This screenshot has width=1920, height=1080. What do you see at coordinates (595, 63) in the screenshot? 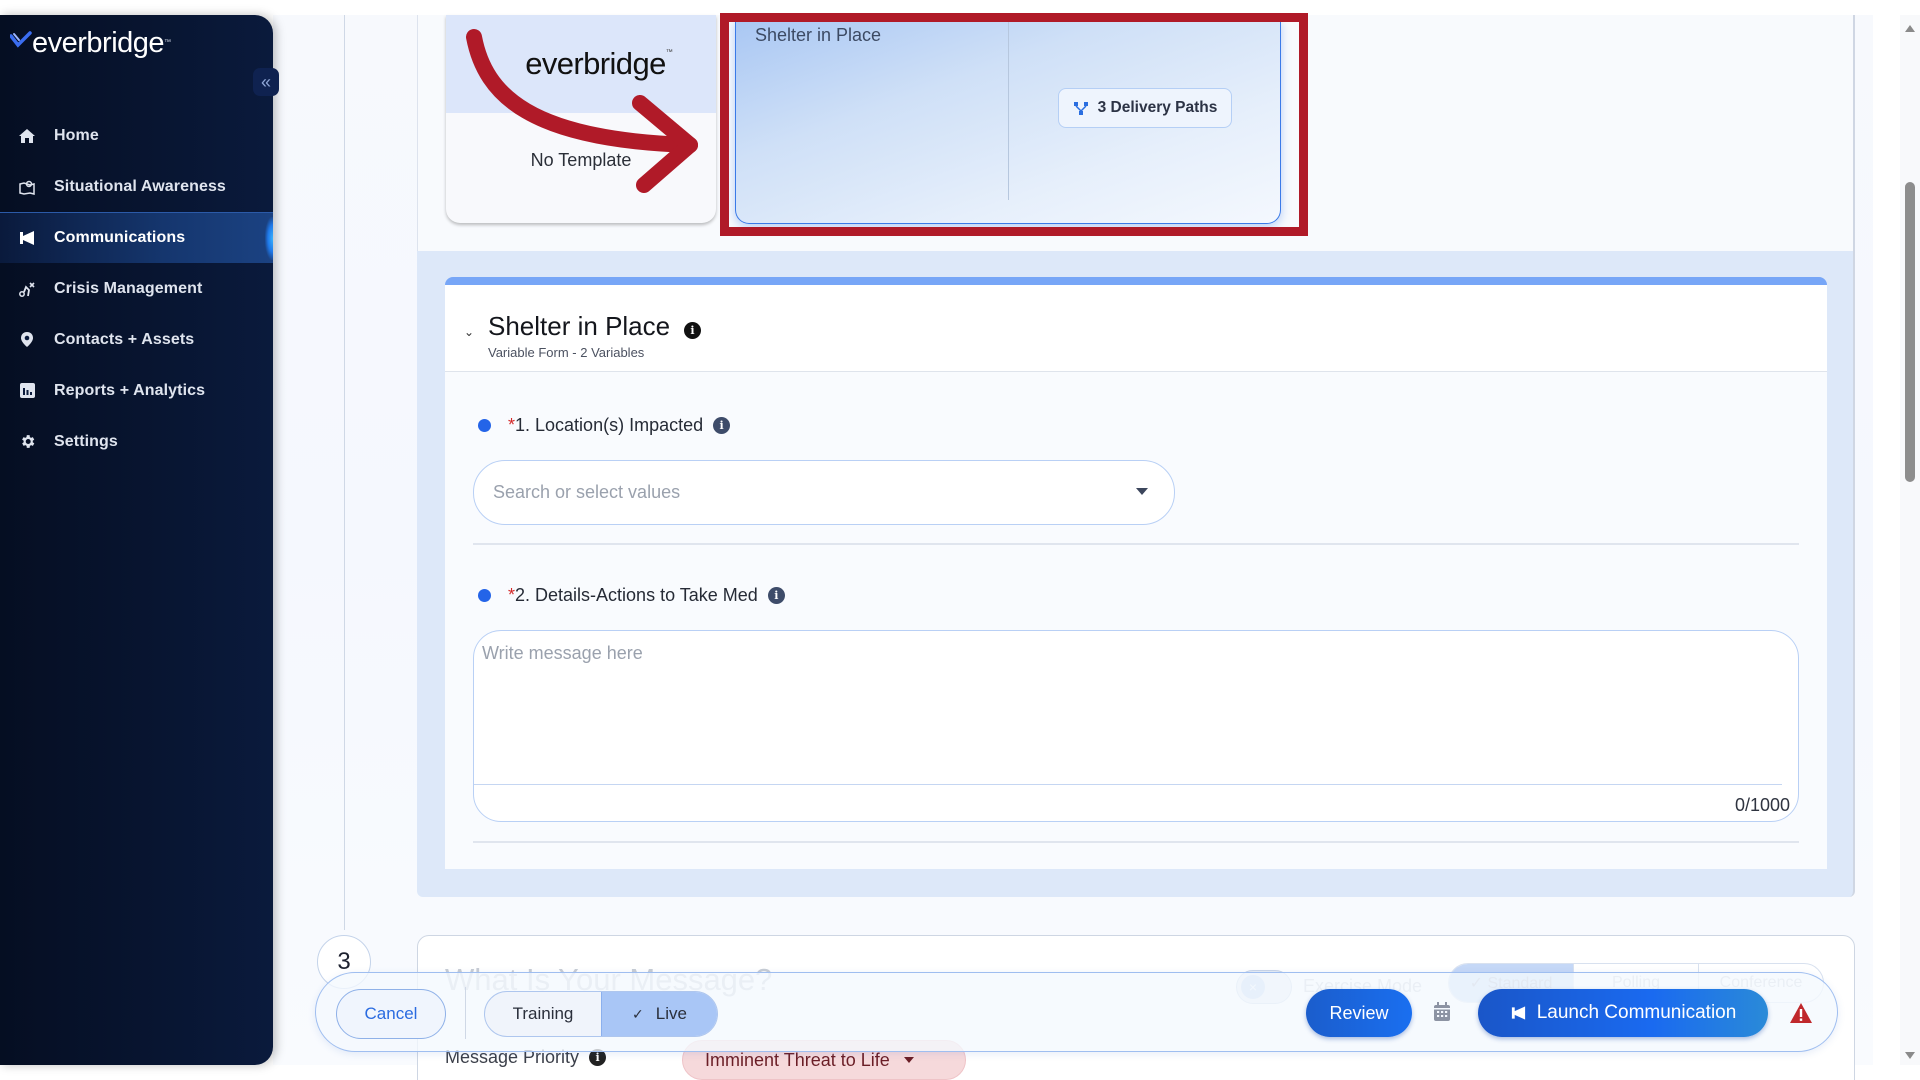
I see `template-brand-name: everbridge` at bounding box center [595, 63].